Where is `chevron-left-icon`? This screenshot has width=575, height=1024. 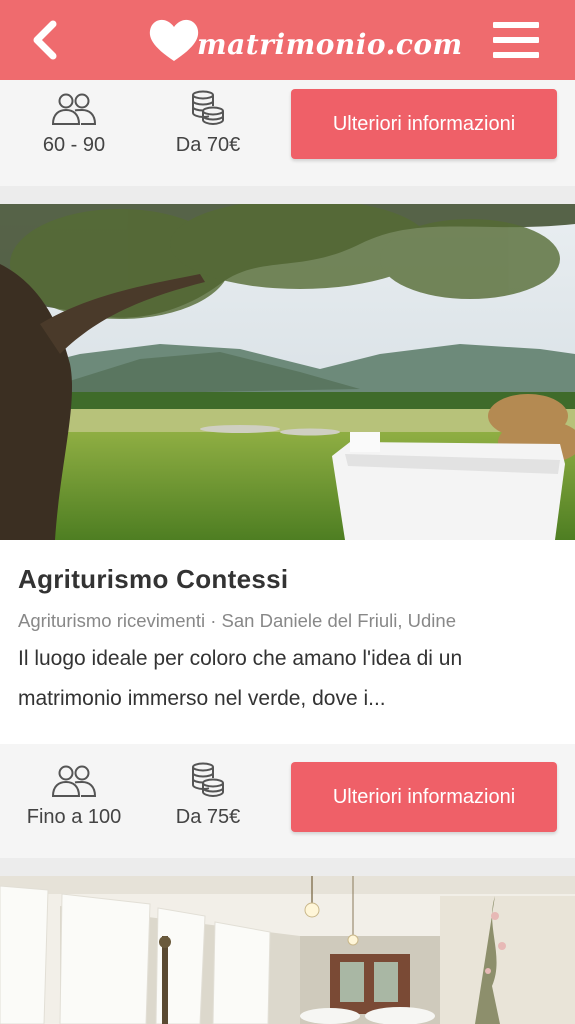 chevron-left-icon is located at coordinates (45, 40).